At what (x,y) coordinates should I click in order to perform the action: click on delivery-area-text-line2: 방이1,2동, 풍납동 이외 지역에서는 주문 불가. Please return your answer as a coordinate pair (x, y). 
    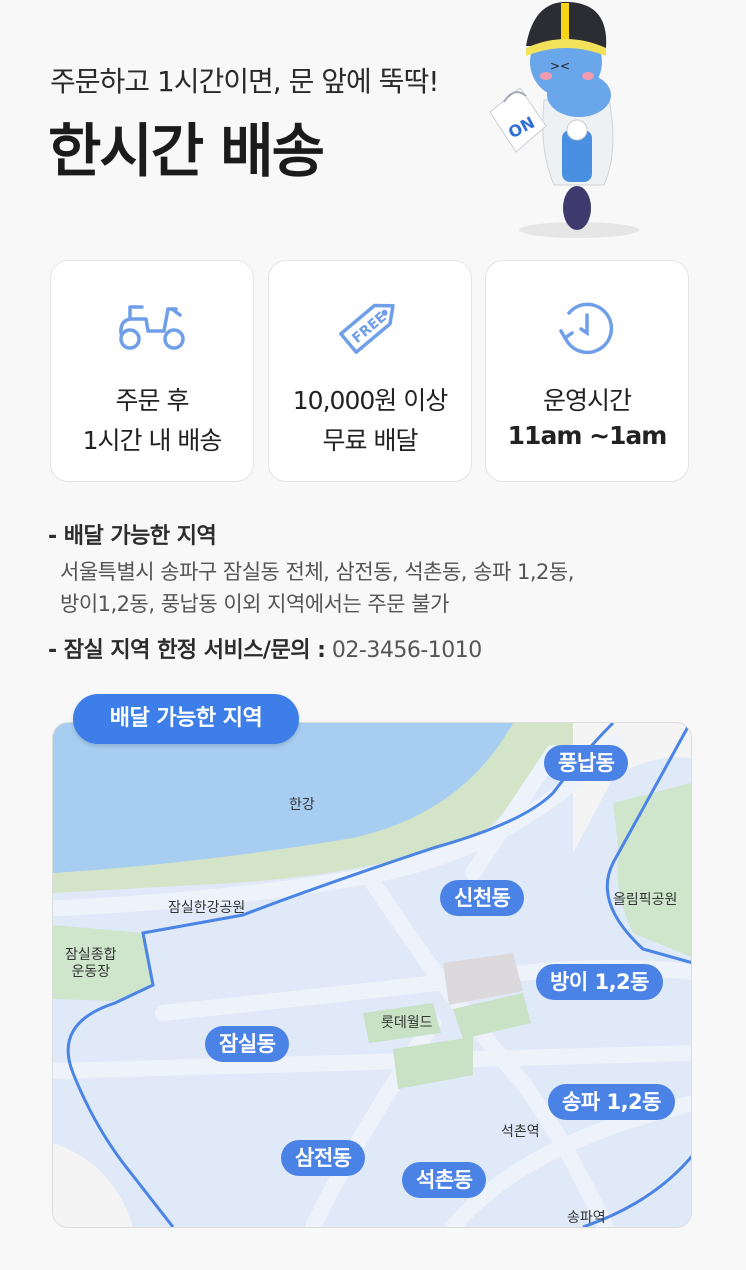
    Looking at the image, I should click on (254, 604).